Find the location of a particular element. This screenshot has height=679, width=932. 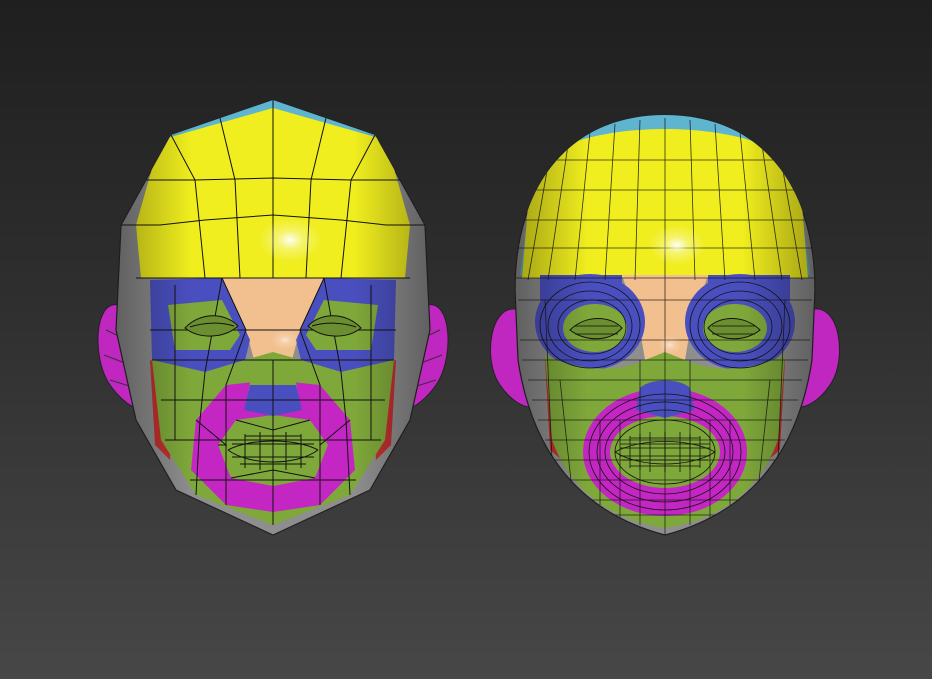

mouth-lips is located at coordinates (665, 452).